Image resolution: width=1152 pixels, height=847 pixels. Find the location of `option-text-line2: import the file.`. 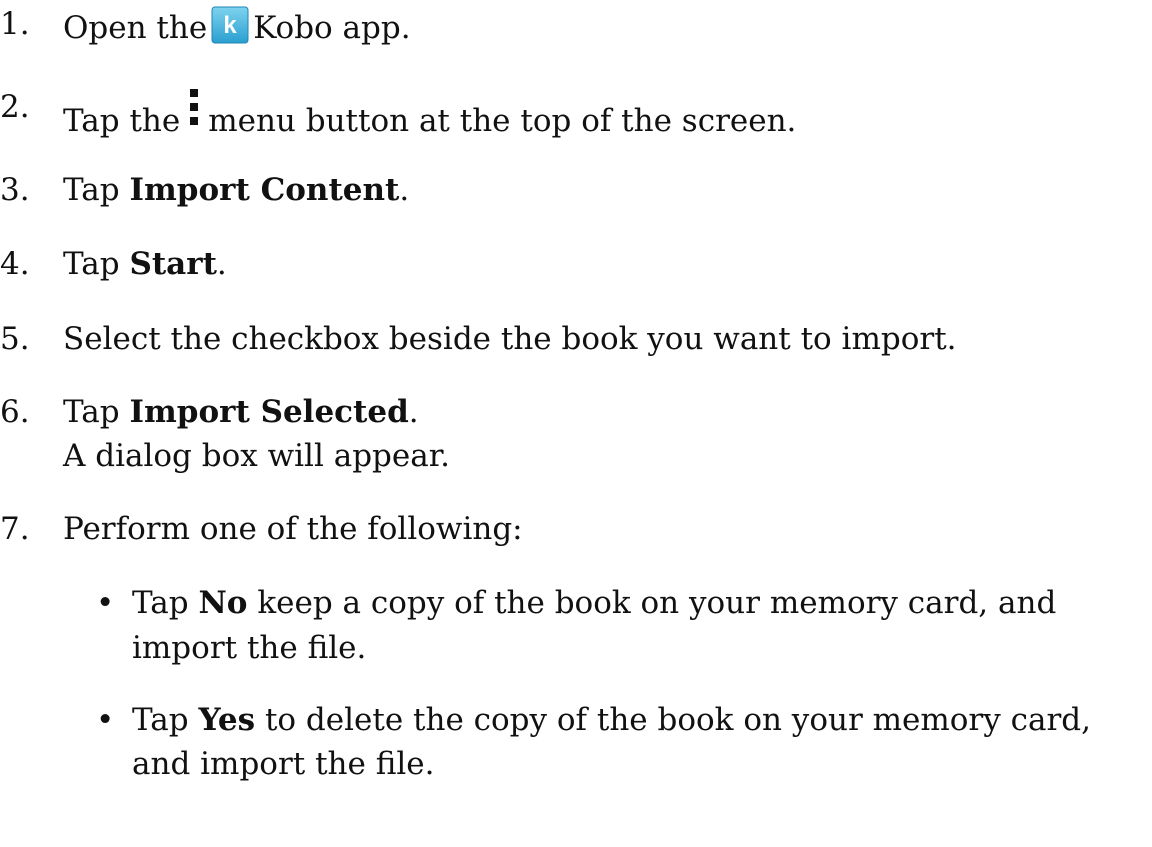

option-text-line2: import the file. is located at coordinates (249, 648).